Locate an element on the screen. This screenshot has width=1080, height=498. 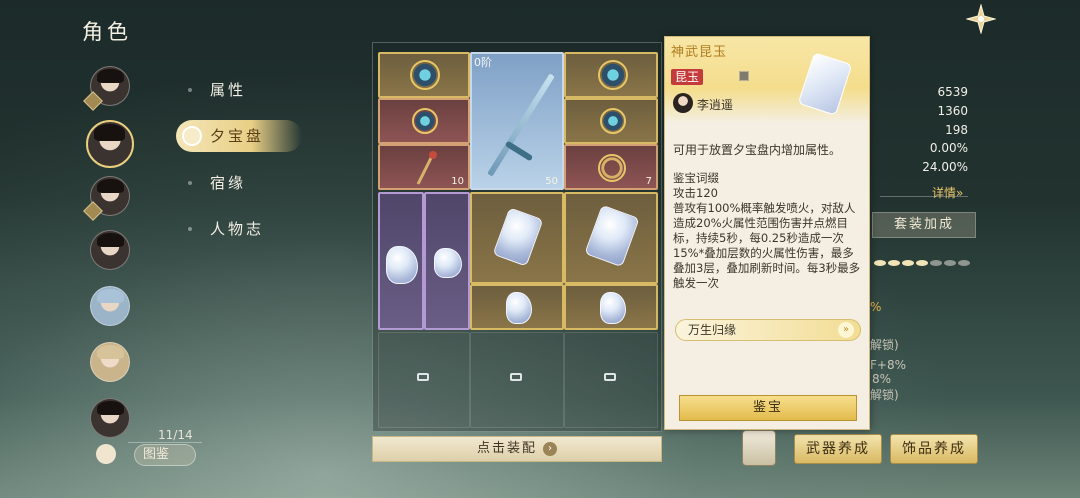
tier-badge: 0阶 is located at coordinates (483, 62).